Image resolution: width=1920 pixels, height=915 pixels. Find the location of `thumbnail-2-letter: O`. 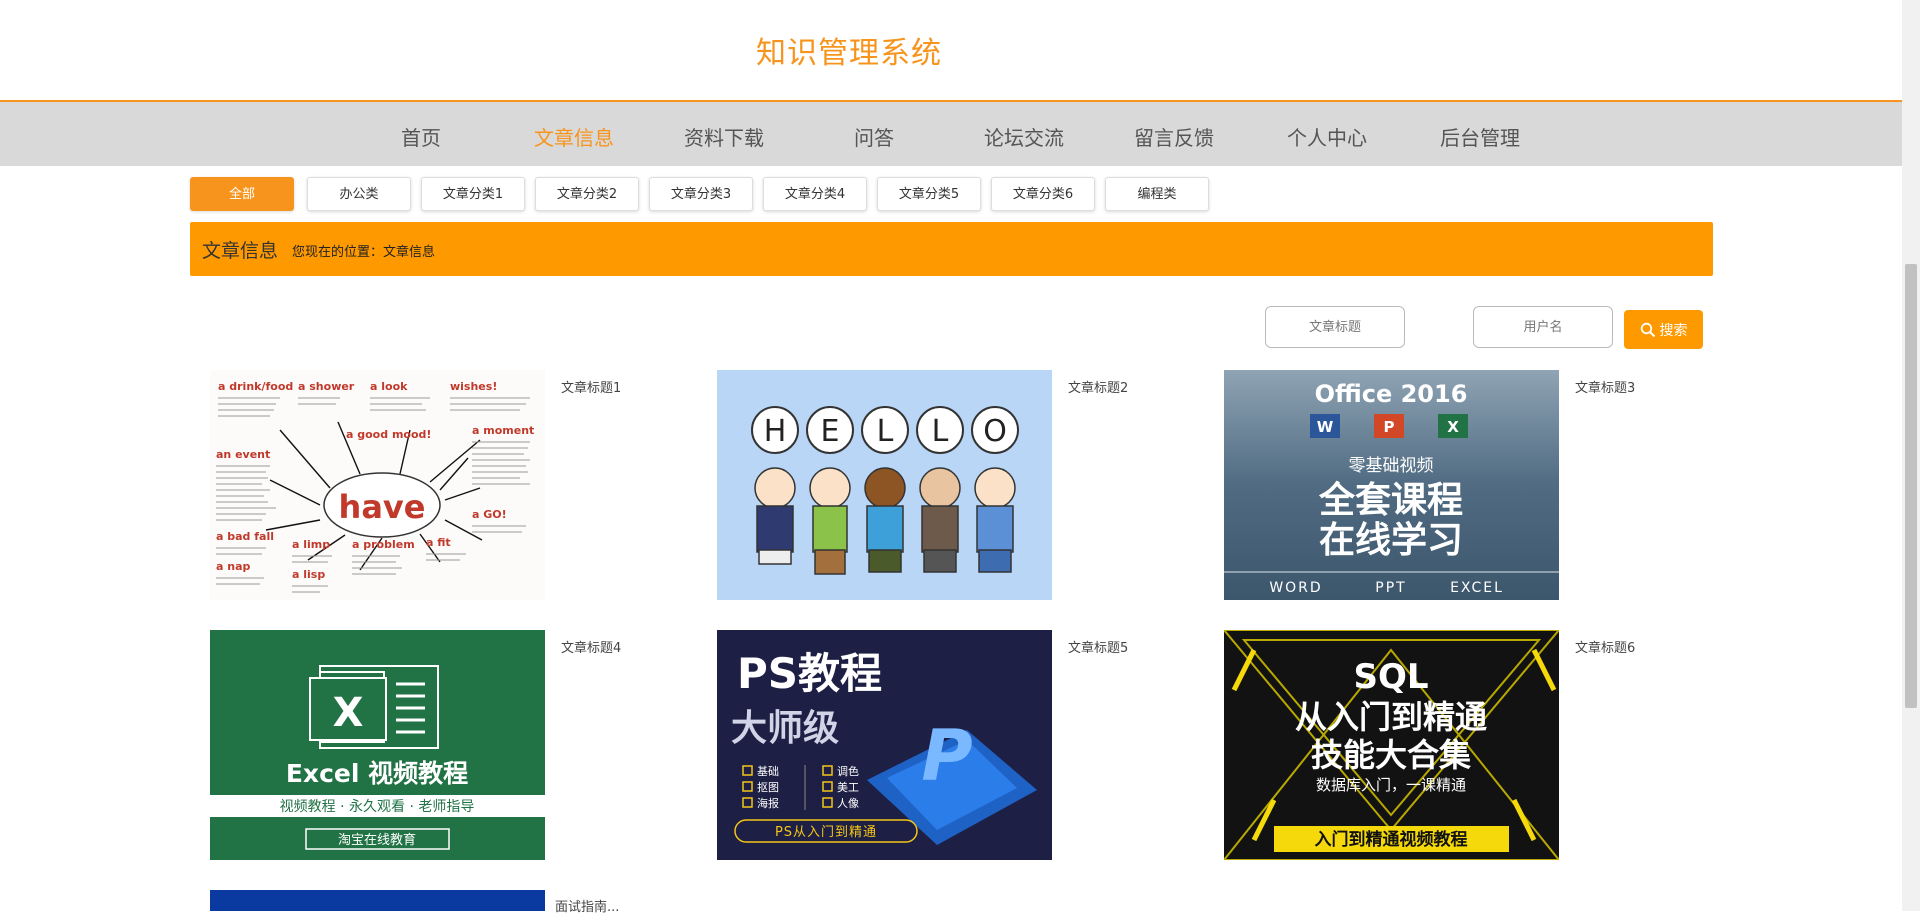

thumbnail-2-letter: O is located at coordinates (995, 431).